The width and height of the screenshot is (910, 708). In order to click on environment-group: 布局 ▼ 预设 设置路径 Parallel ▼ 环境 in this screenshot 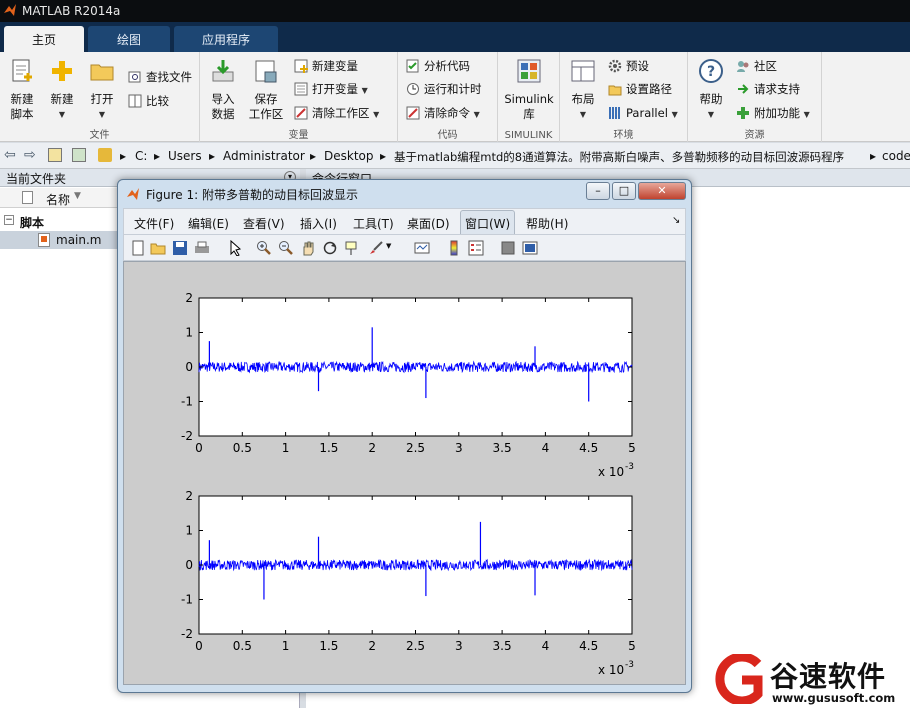, I will do `click(624, 97)`.